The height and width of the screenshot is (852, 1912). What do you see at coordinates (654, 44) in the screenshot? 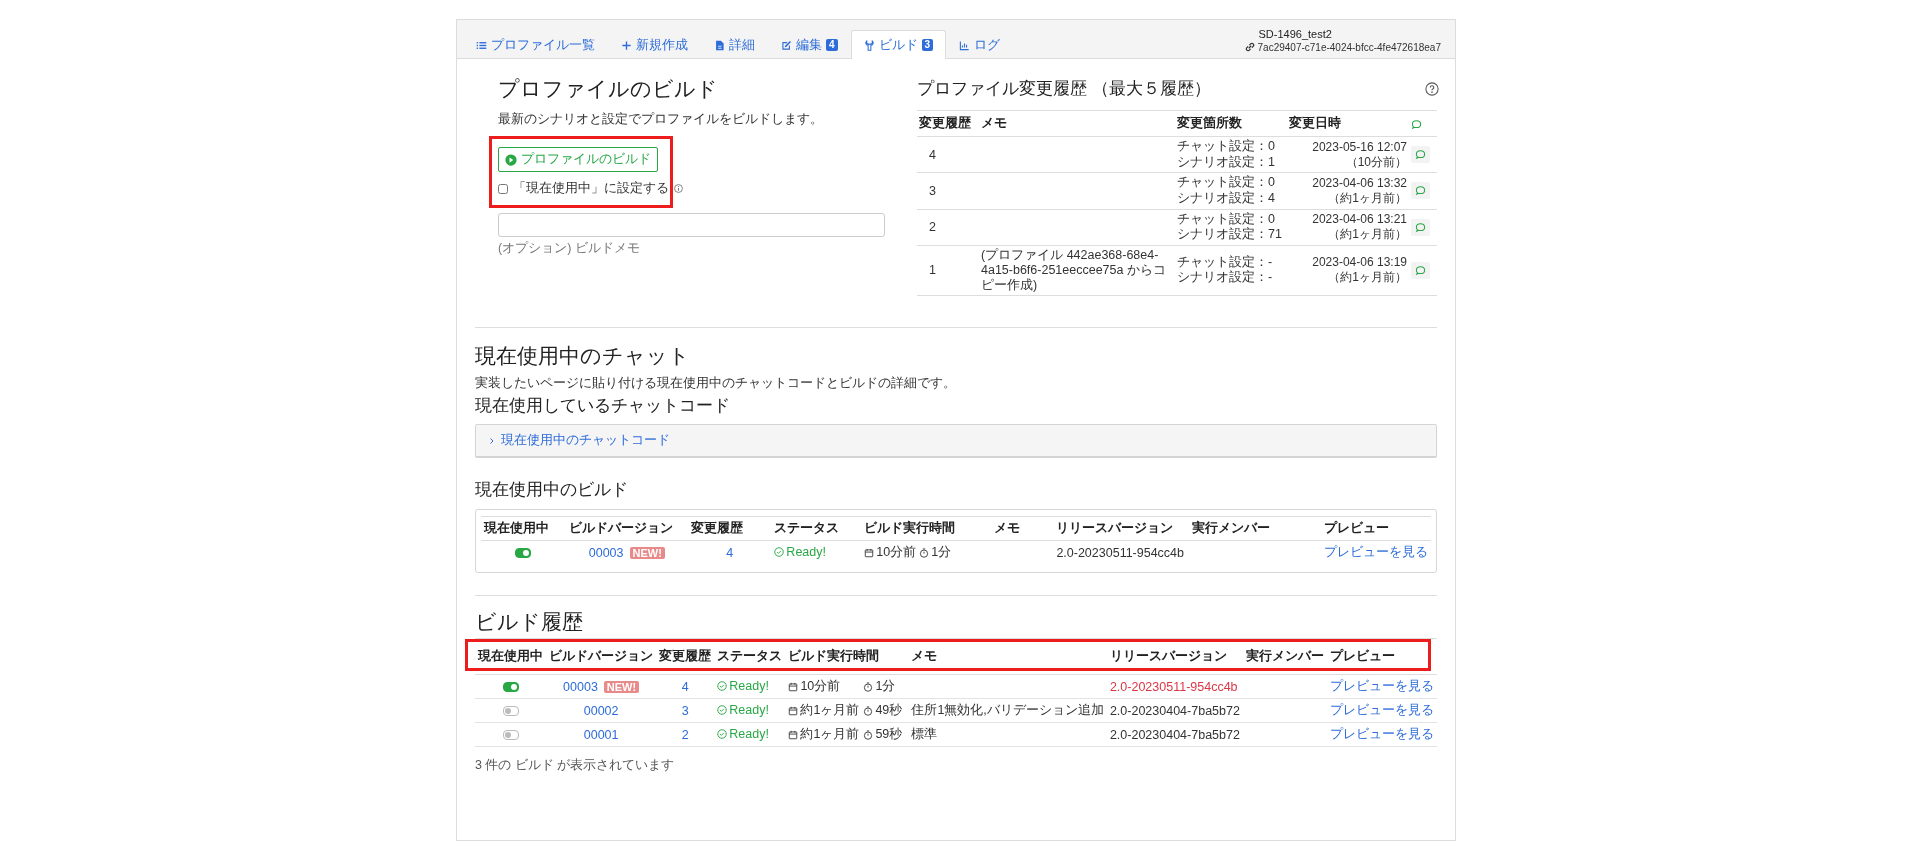
I see `tab: 新規作成` at bounding box center [654, 44].